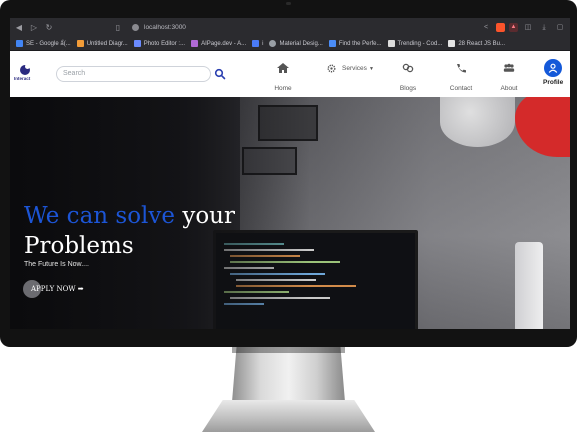 The width and height of the screenshot is (577, 432). I want to click on avatar, so click(553, 68).